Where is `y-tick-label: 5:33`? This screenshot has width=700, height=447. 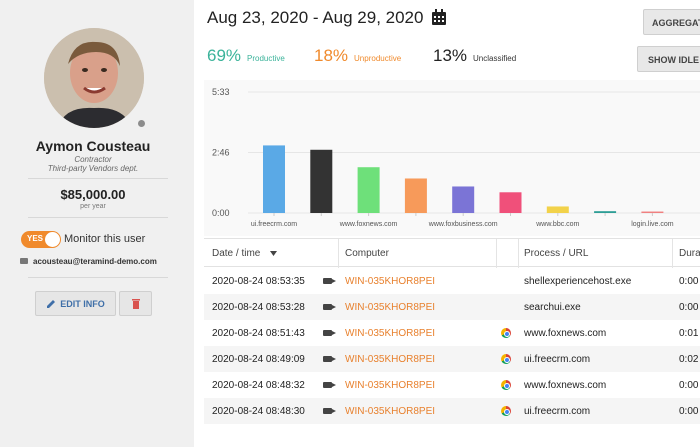 y-tick-label: 5:33 is located at coordinates (221, 92).